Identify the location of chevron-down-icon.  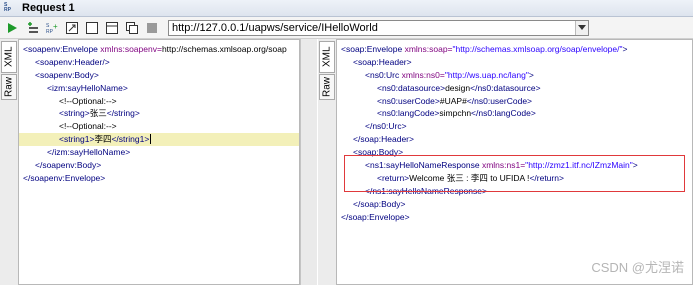
(581, 27).